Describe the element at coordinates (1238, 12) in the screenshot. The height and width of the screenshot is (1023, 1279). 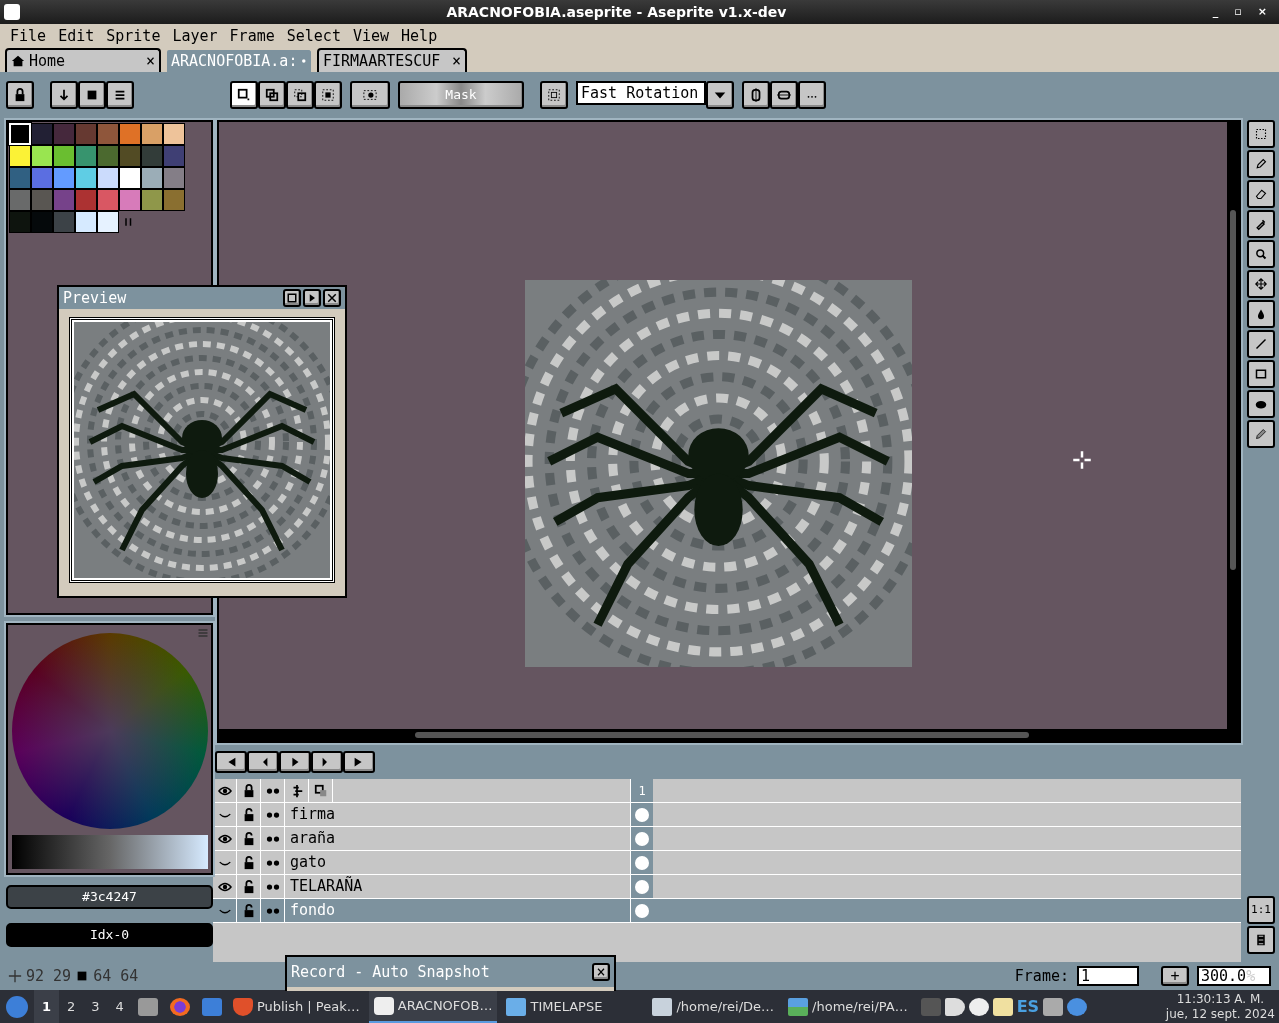
I see `restore-button: ▫` at that location.